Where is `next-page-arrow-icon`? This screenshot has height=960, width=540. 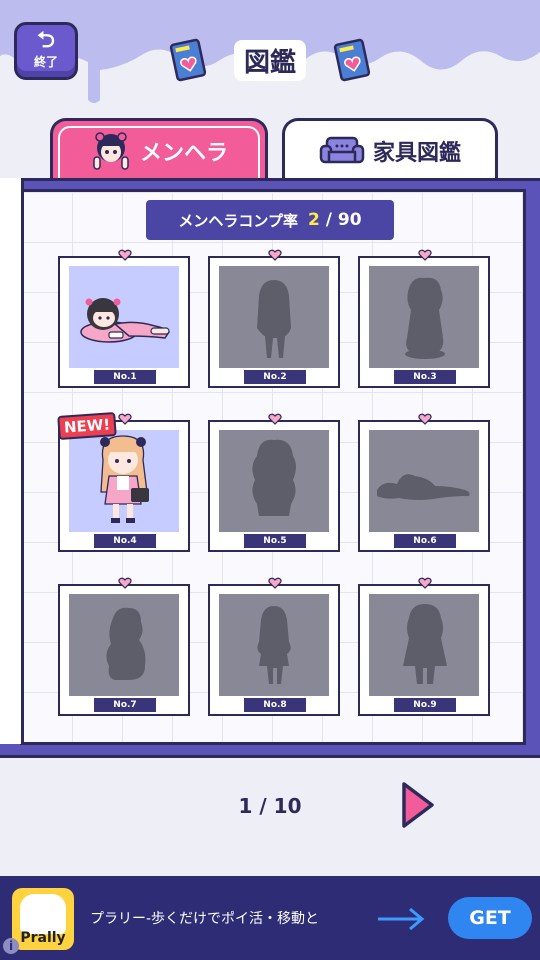
next-page-arrow-icon is located at coordinates (418, 805).